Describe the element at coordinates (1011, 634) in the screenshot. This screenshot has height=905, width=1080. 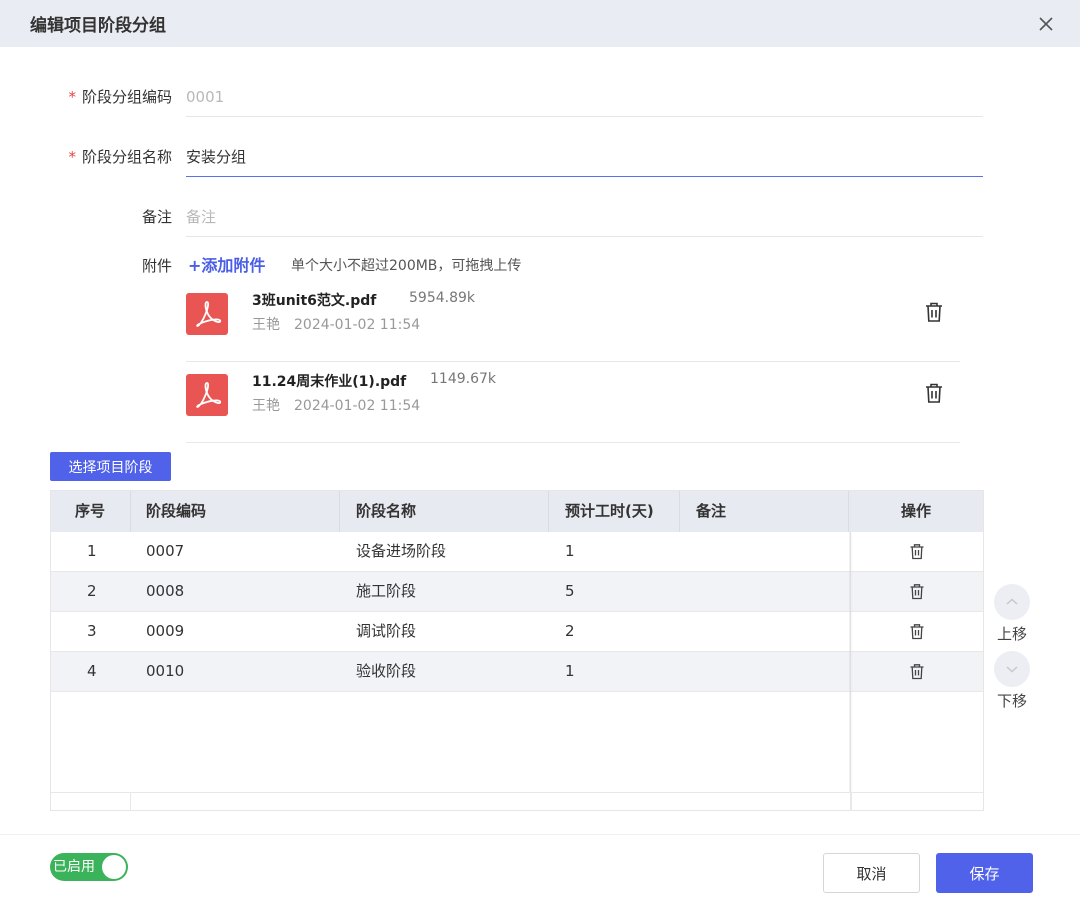
I see `move-up-label: 上移` at that location.